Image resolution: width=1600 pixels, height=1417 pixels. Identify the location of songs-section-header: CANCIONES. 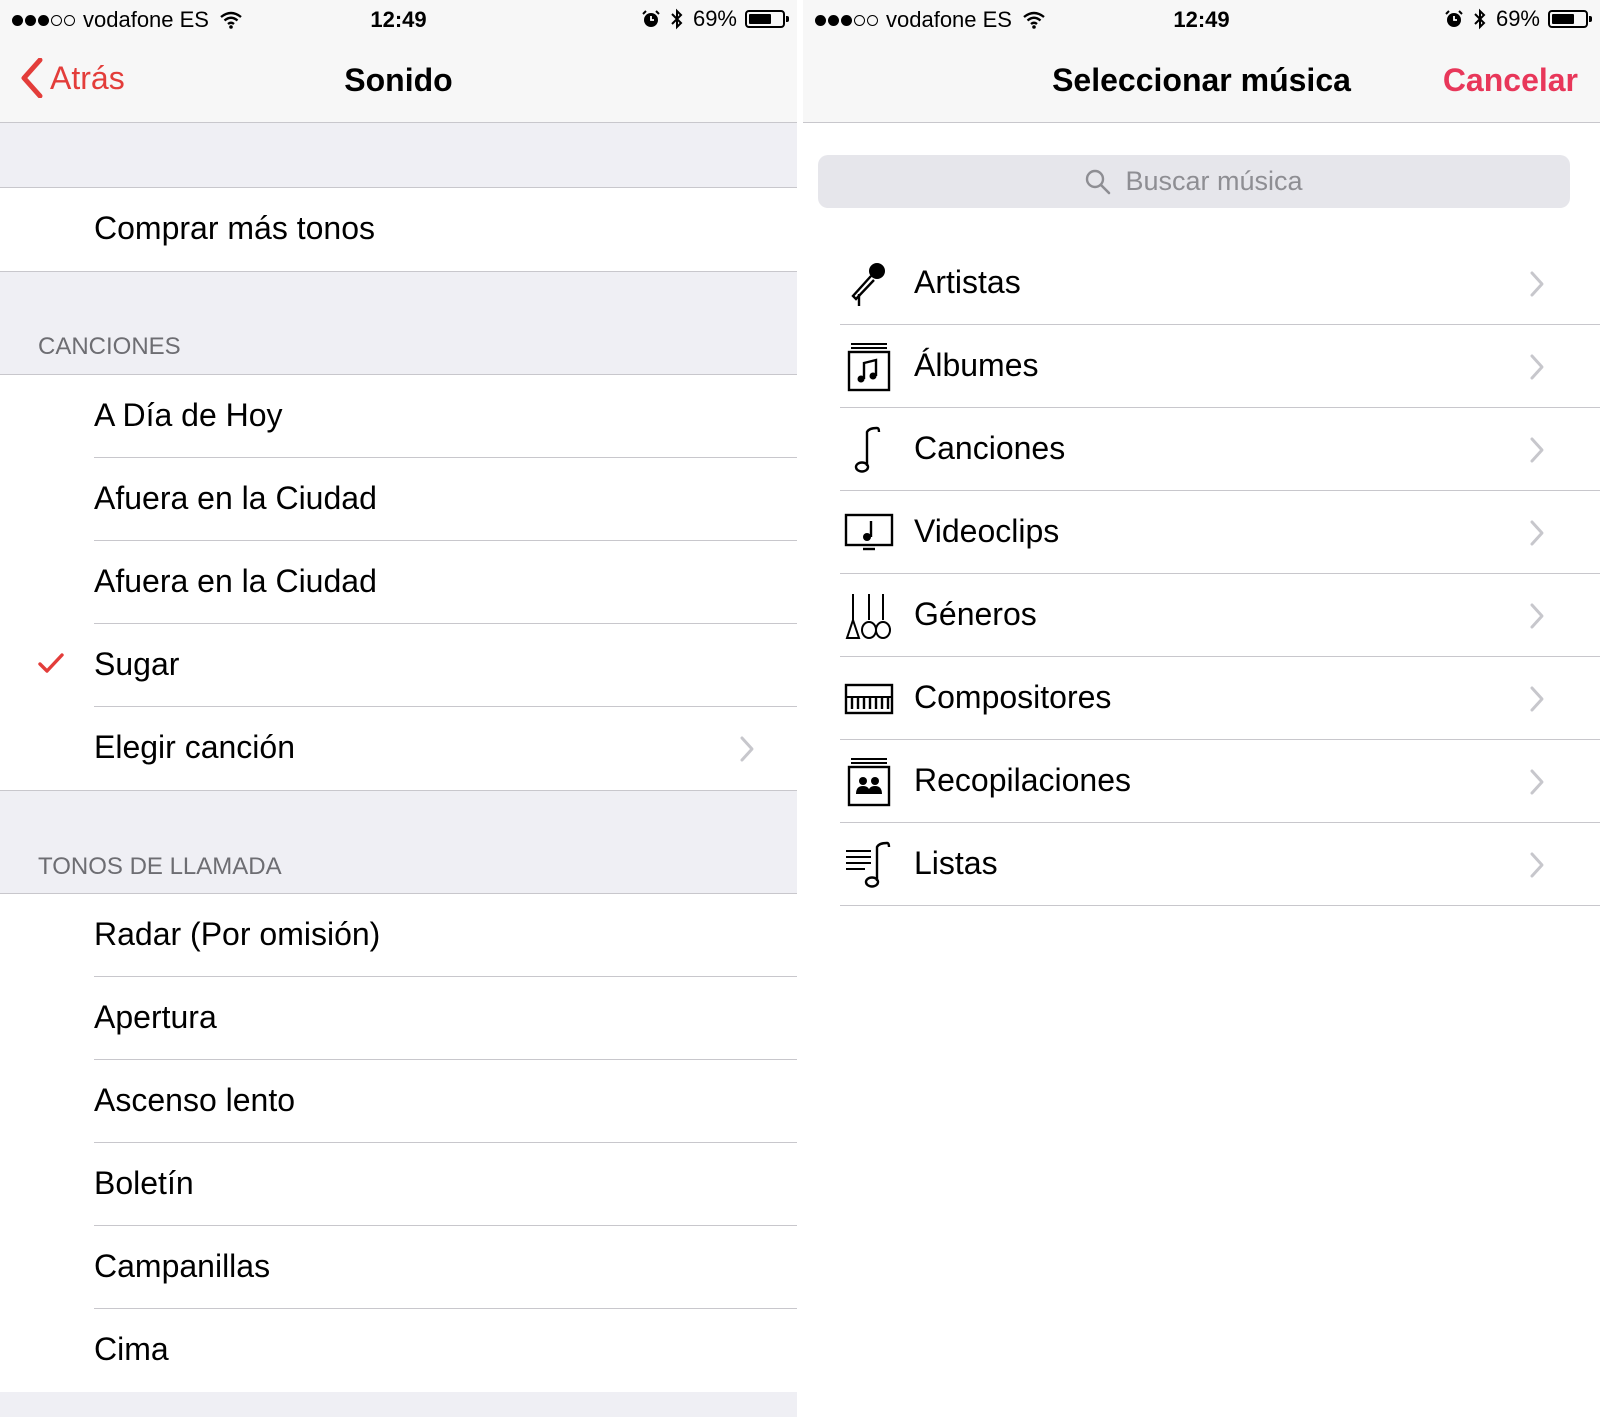
(109, 346).